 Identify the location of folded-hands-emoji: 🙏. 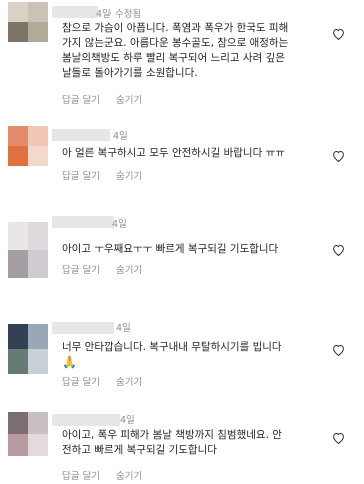
(69, 362).